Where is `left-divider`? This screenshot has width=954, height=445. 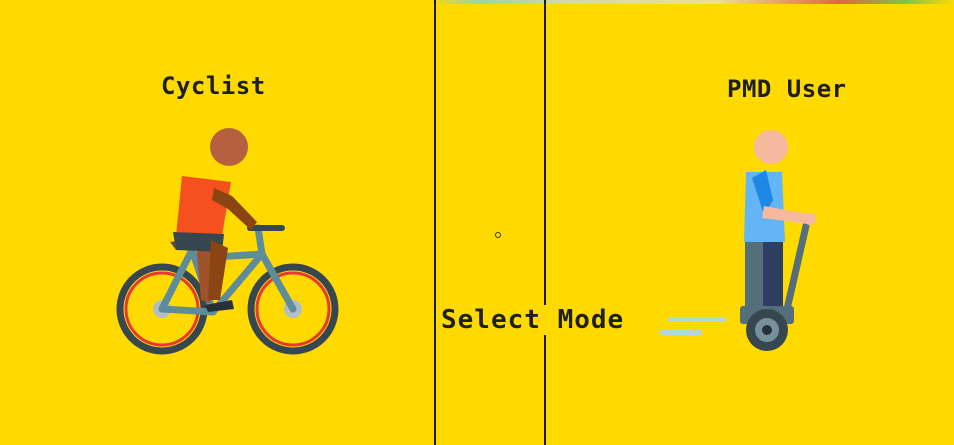 left-divider is located at coordinates (435, 222).